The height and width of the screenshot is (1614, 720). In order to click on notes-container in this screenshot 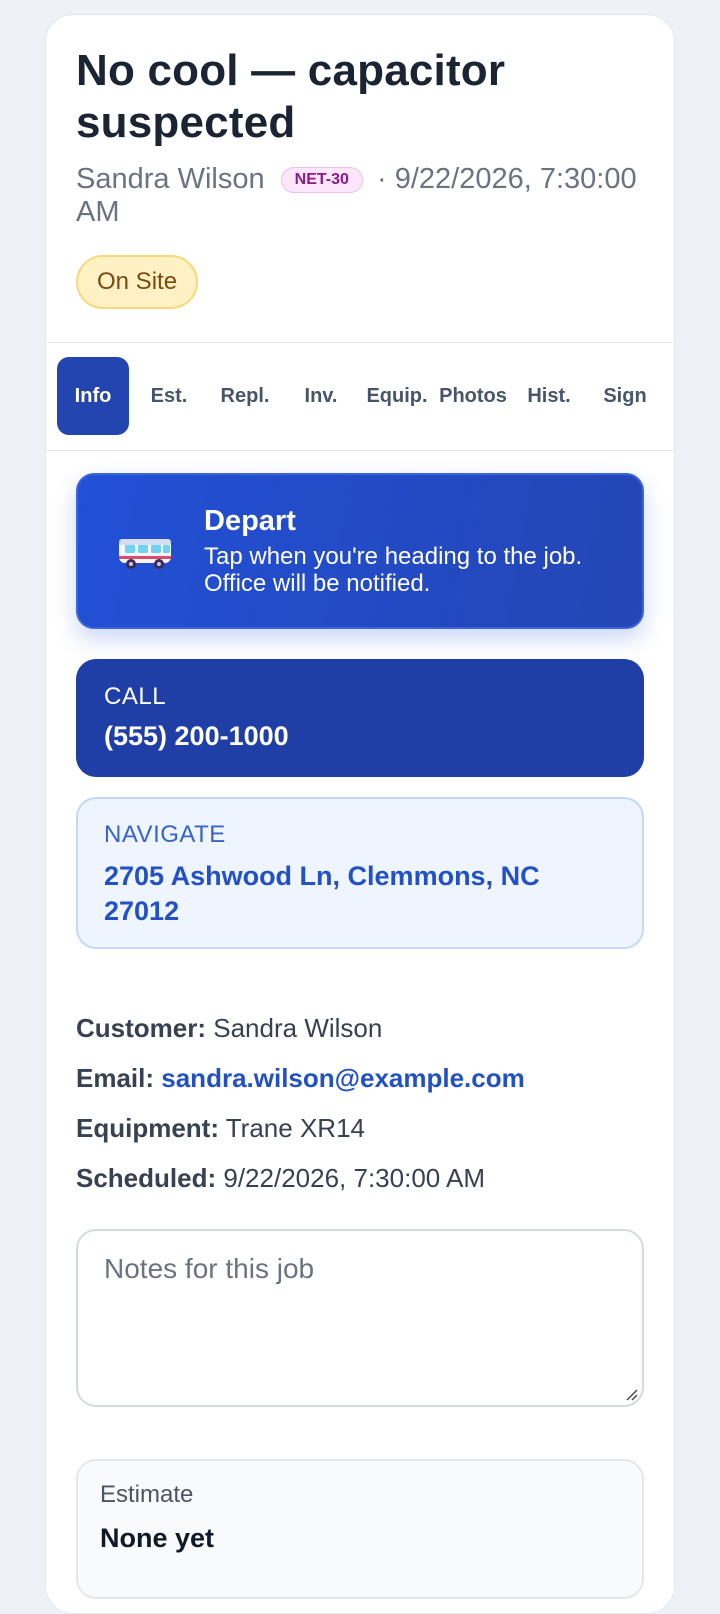, I will do `click(360, 1318)`.